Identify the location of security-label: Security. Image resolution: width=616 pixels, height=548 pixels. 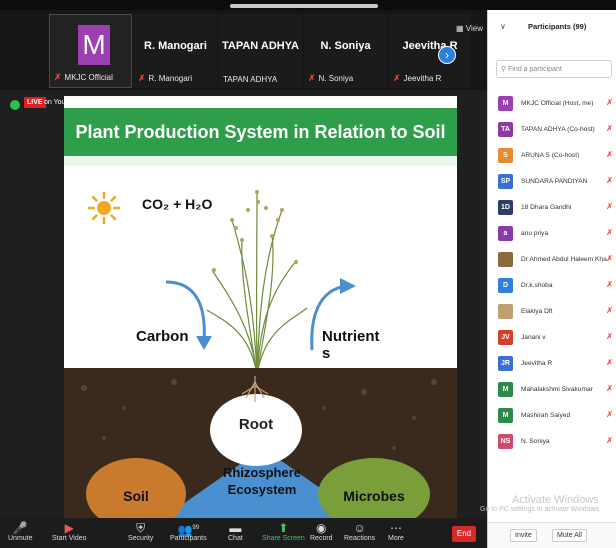
(141, 538).